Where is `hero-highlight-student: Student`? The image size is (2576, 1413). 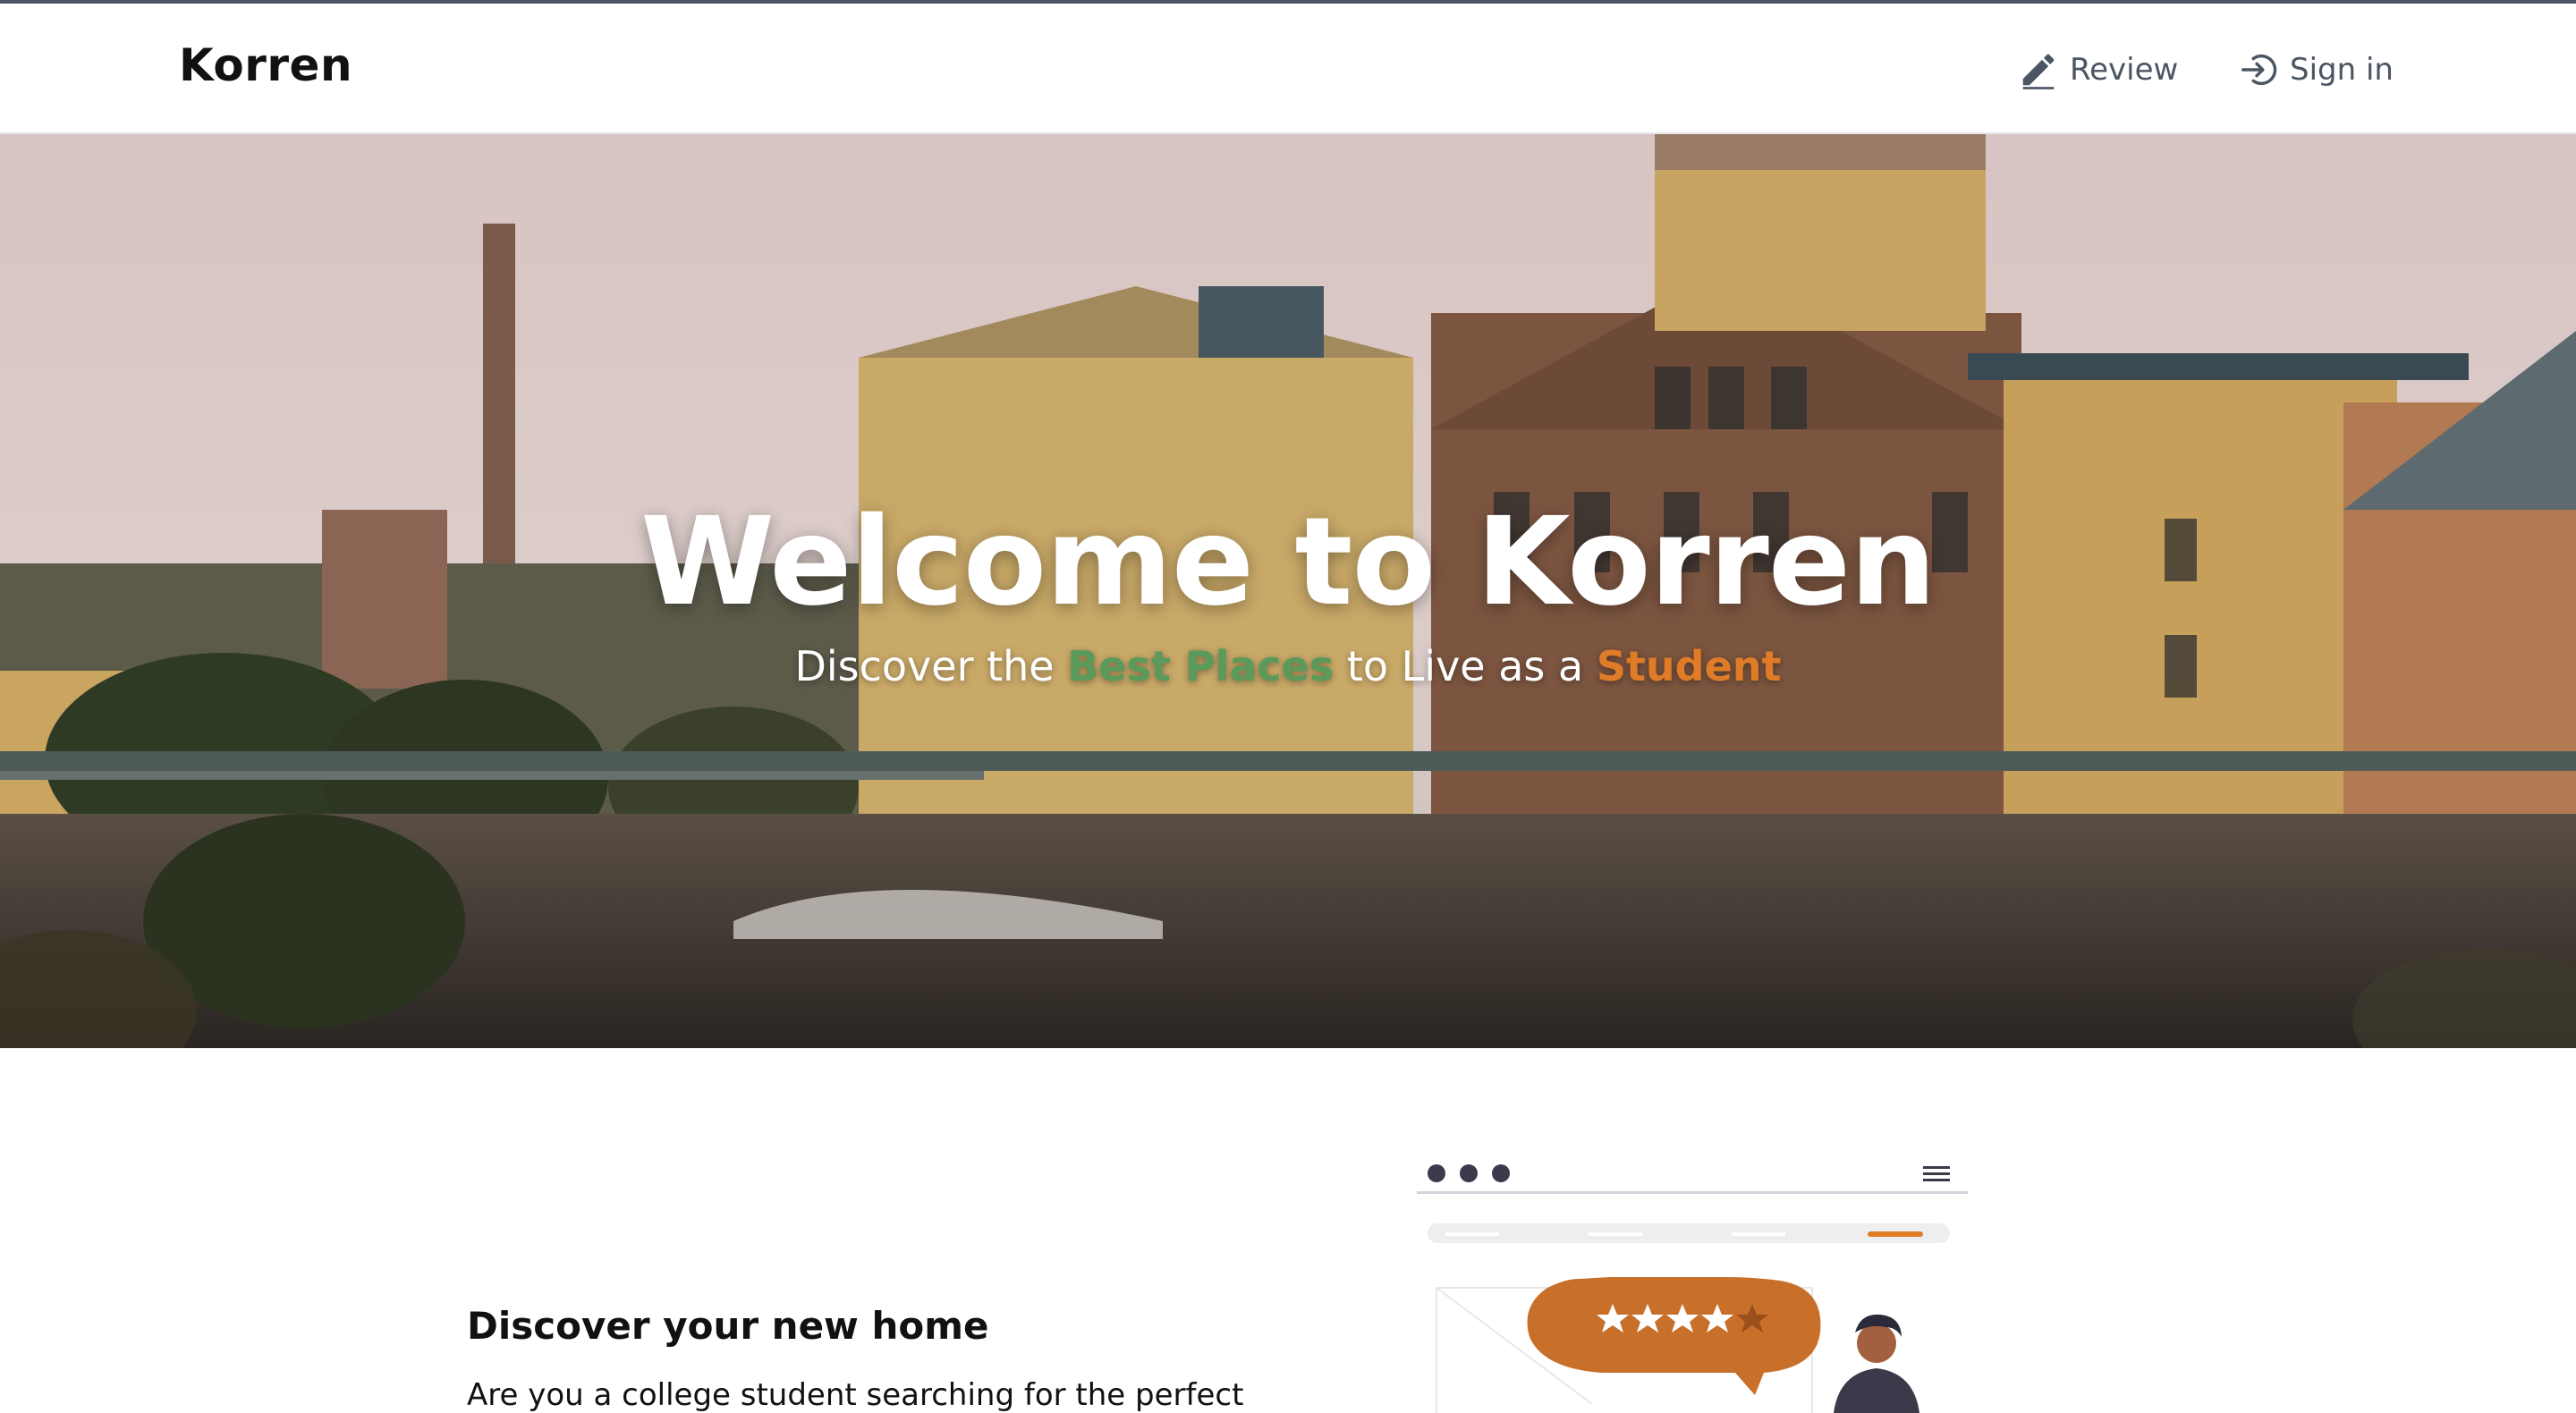 hero-highlight-student: Student is located at coordinates (1689, 666).